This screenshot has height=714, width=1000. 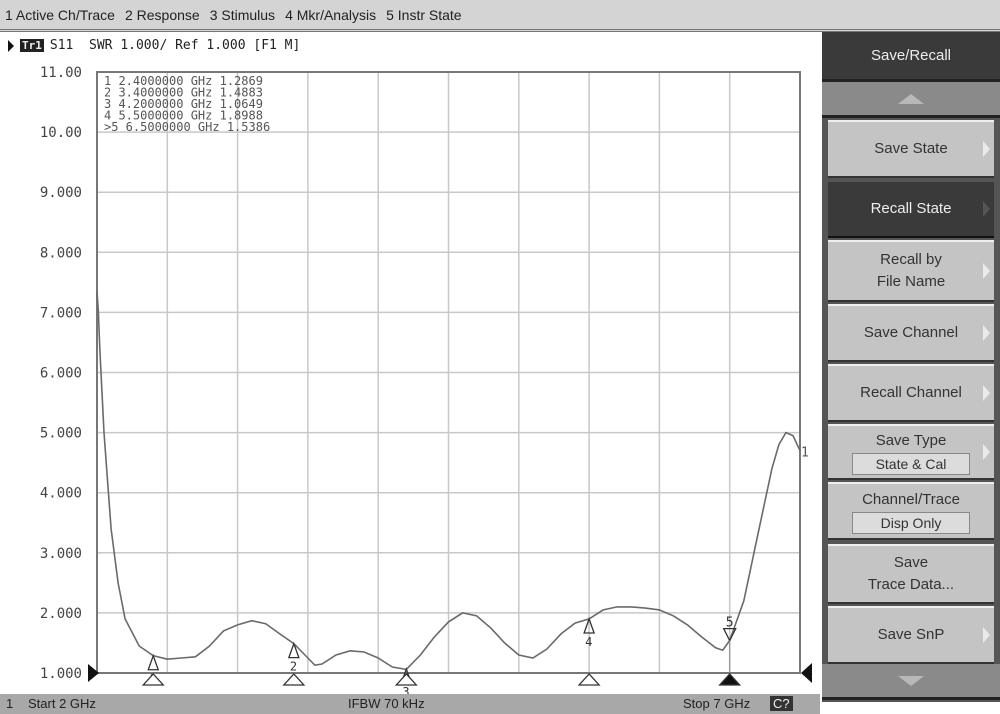 I want to click on marker-number: 2, so click(x=293, y=667).